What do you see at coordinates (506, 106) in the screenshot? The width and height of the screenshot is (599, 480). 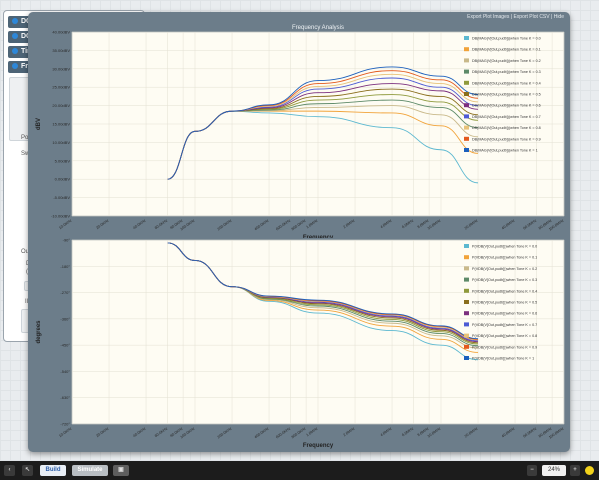 I see `legend-entry: DB(MAG(V[Out,pudb]))when Tone K = 0.6` at bounding box center [506, 106].